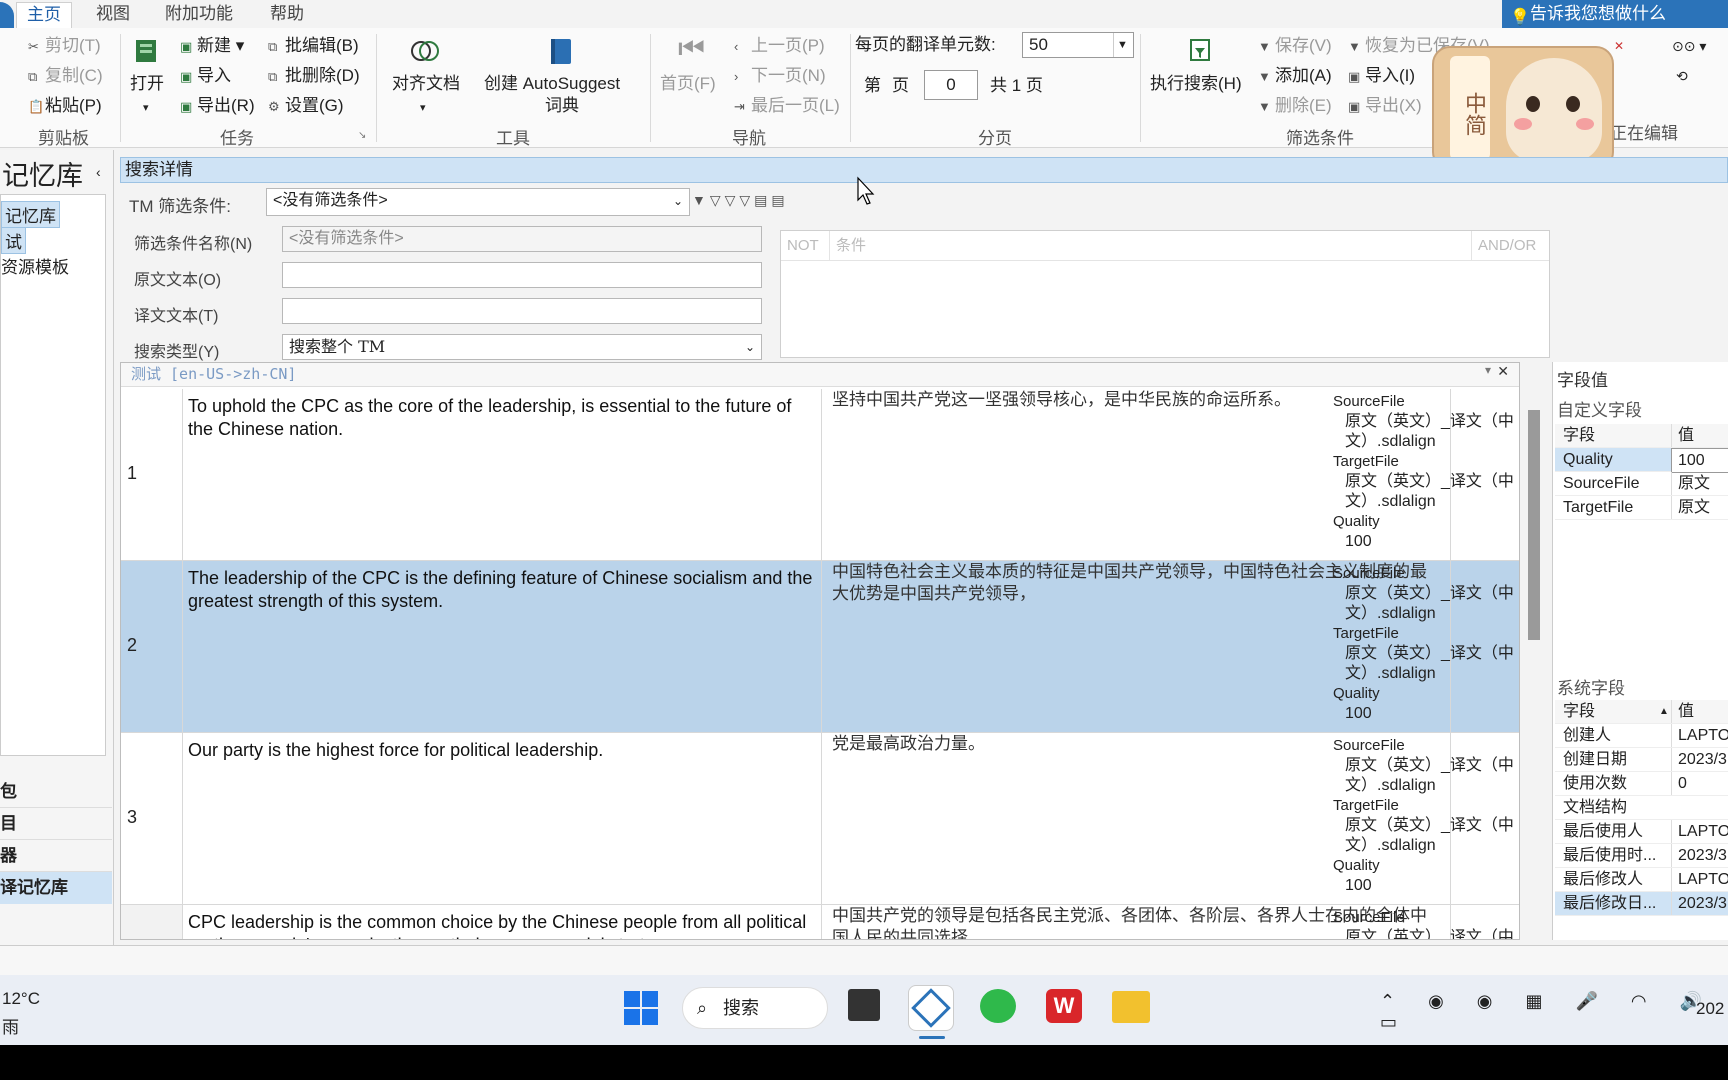  Describe the element at coordinates (1641, 880) in the screenshot. I see `field-row: 最后修改人 LAPTO` at that location.